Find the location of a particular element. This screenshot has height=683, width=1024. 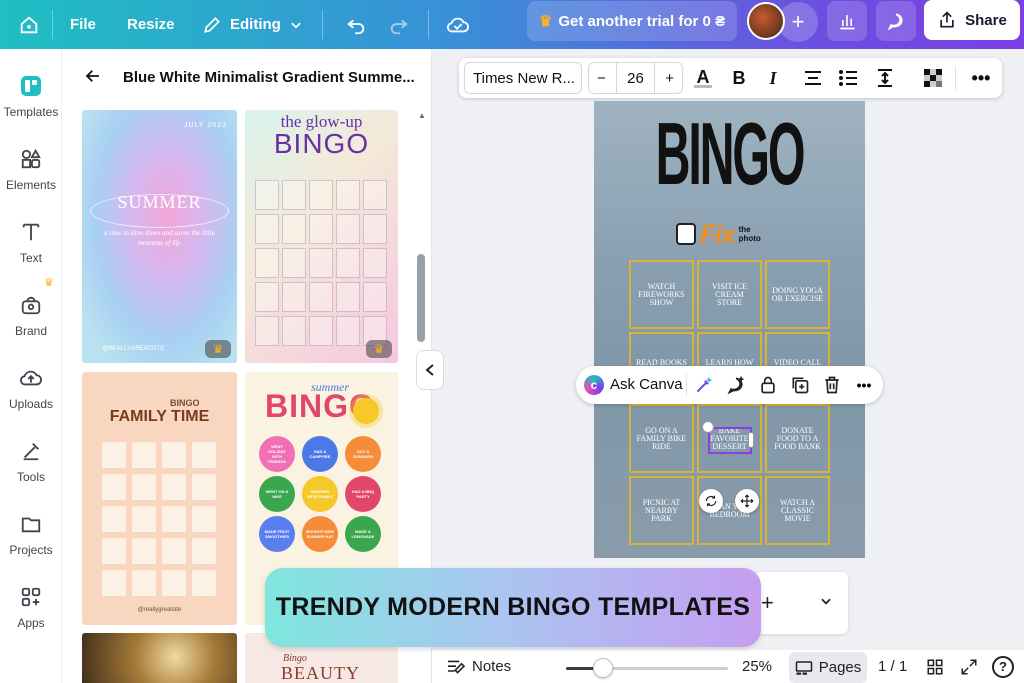

templates-icon is located at coordinates (31, 86).